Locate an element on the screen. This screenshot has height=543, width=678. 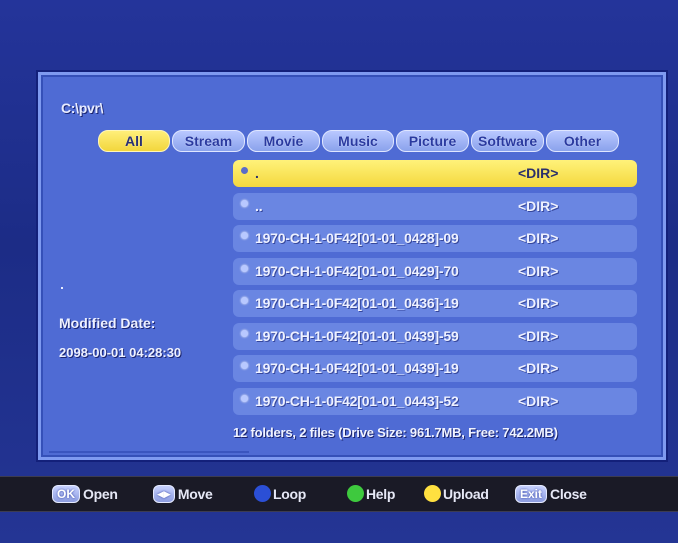
file-row: 1970-CH-1-0F42[01-01_0443]-52 <DIR> is located at coordinates (435, 401).